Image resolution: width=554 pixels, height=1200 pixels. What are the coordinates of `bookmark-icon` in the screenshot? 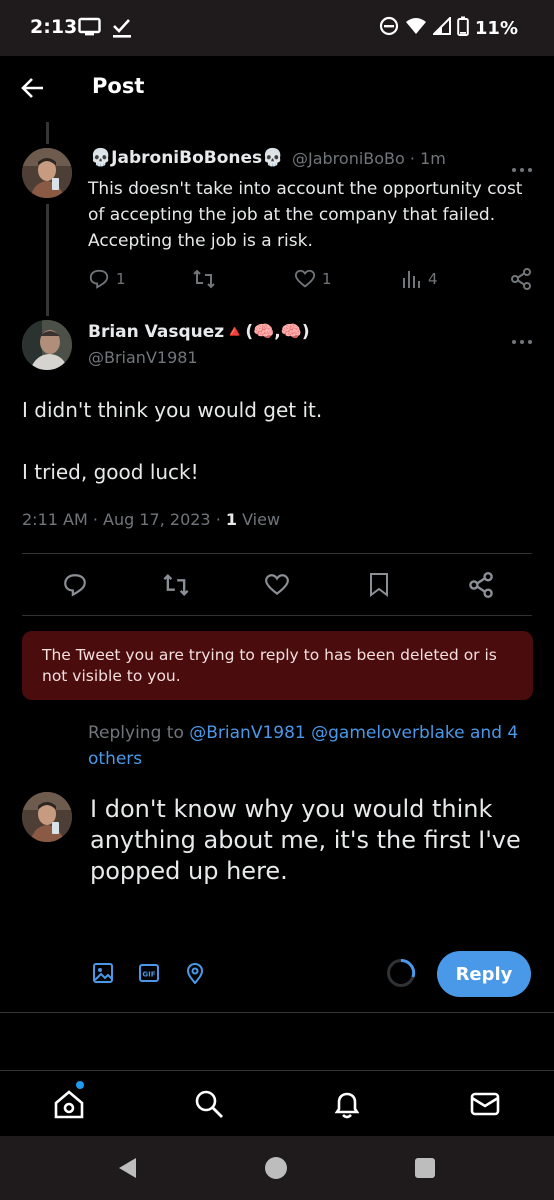 It's located at (379, 587).